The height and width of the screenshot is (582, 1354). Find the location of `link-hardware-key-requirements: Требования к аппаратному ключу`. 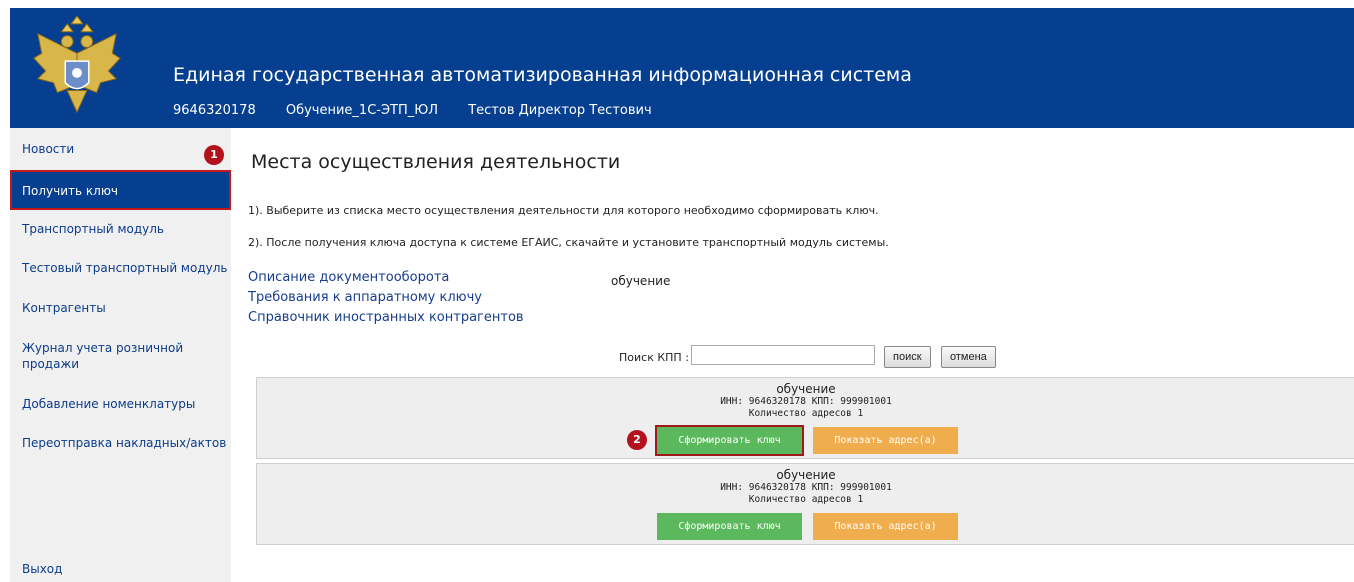

link-hardware-key-requirements: Требования к аппаратному ключу is located at coordinates (386, 298).